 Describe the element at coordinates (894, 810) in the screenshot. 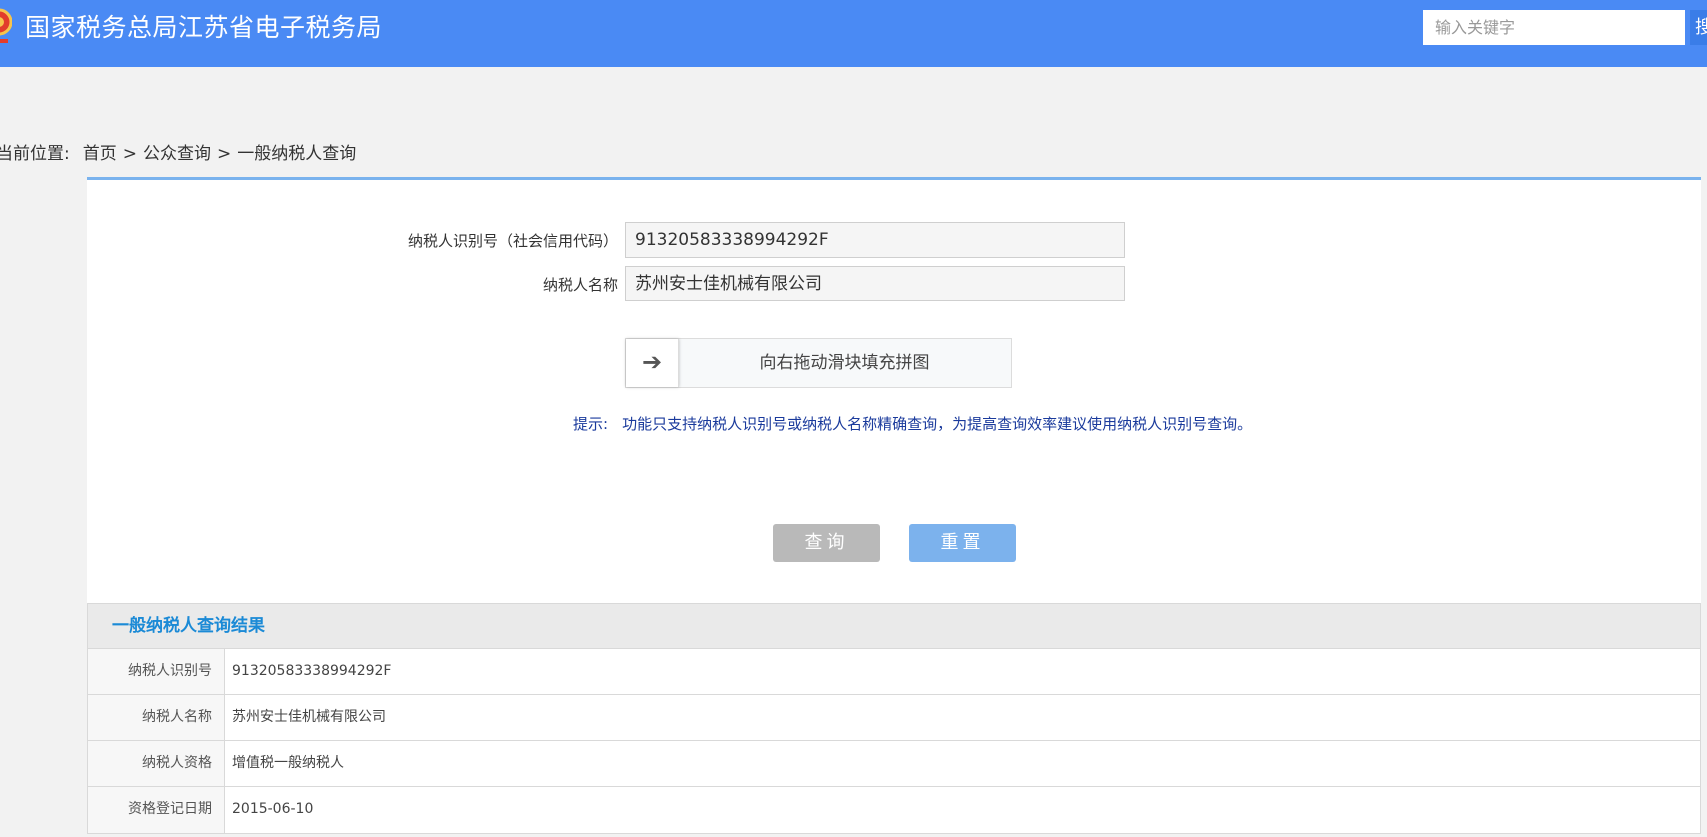

I see `table-row: 资格登记日期 2015-06-10` at that location.